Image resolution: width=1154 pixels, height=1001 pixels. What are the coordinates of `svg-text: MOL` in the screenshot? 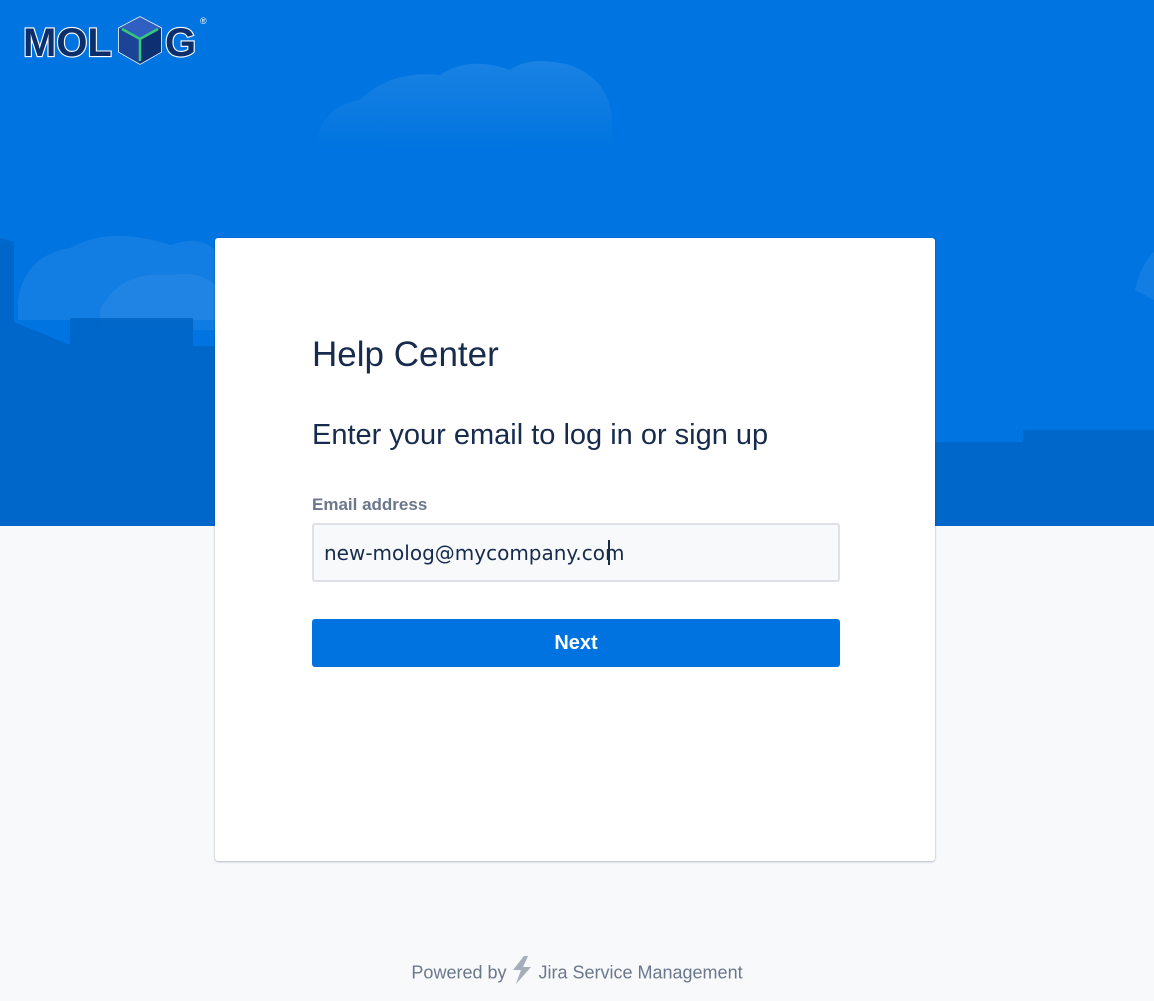 It's located at (67, 43).